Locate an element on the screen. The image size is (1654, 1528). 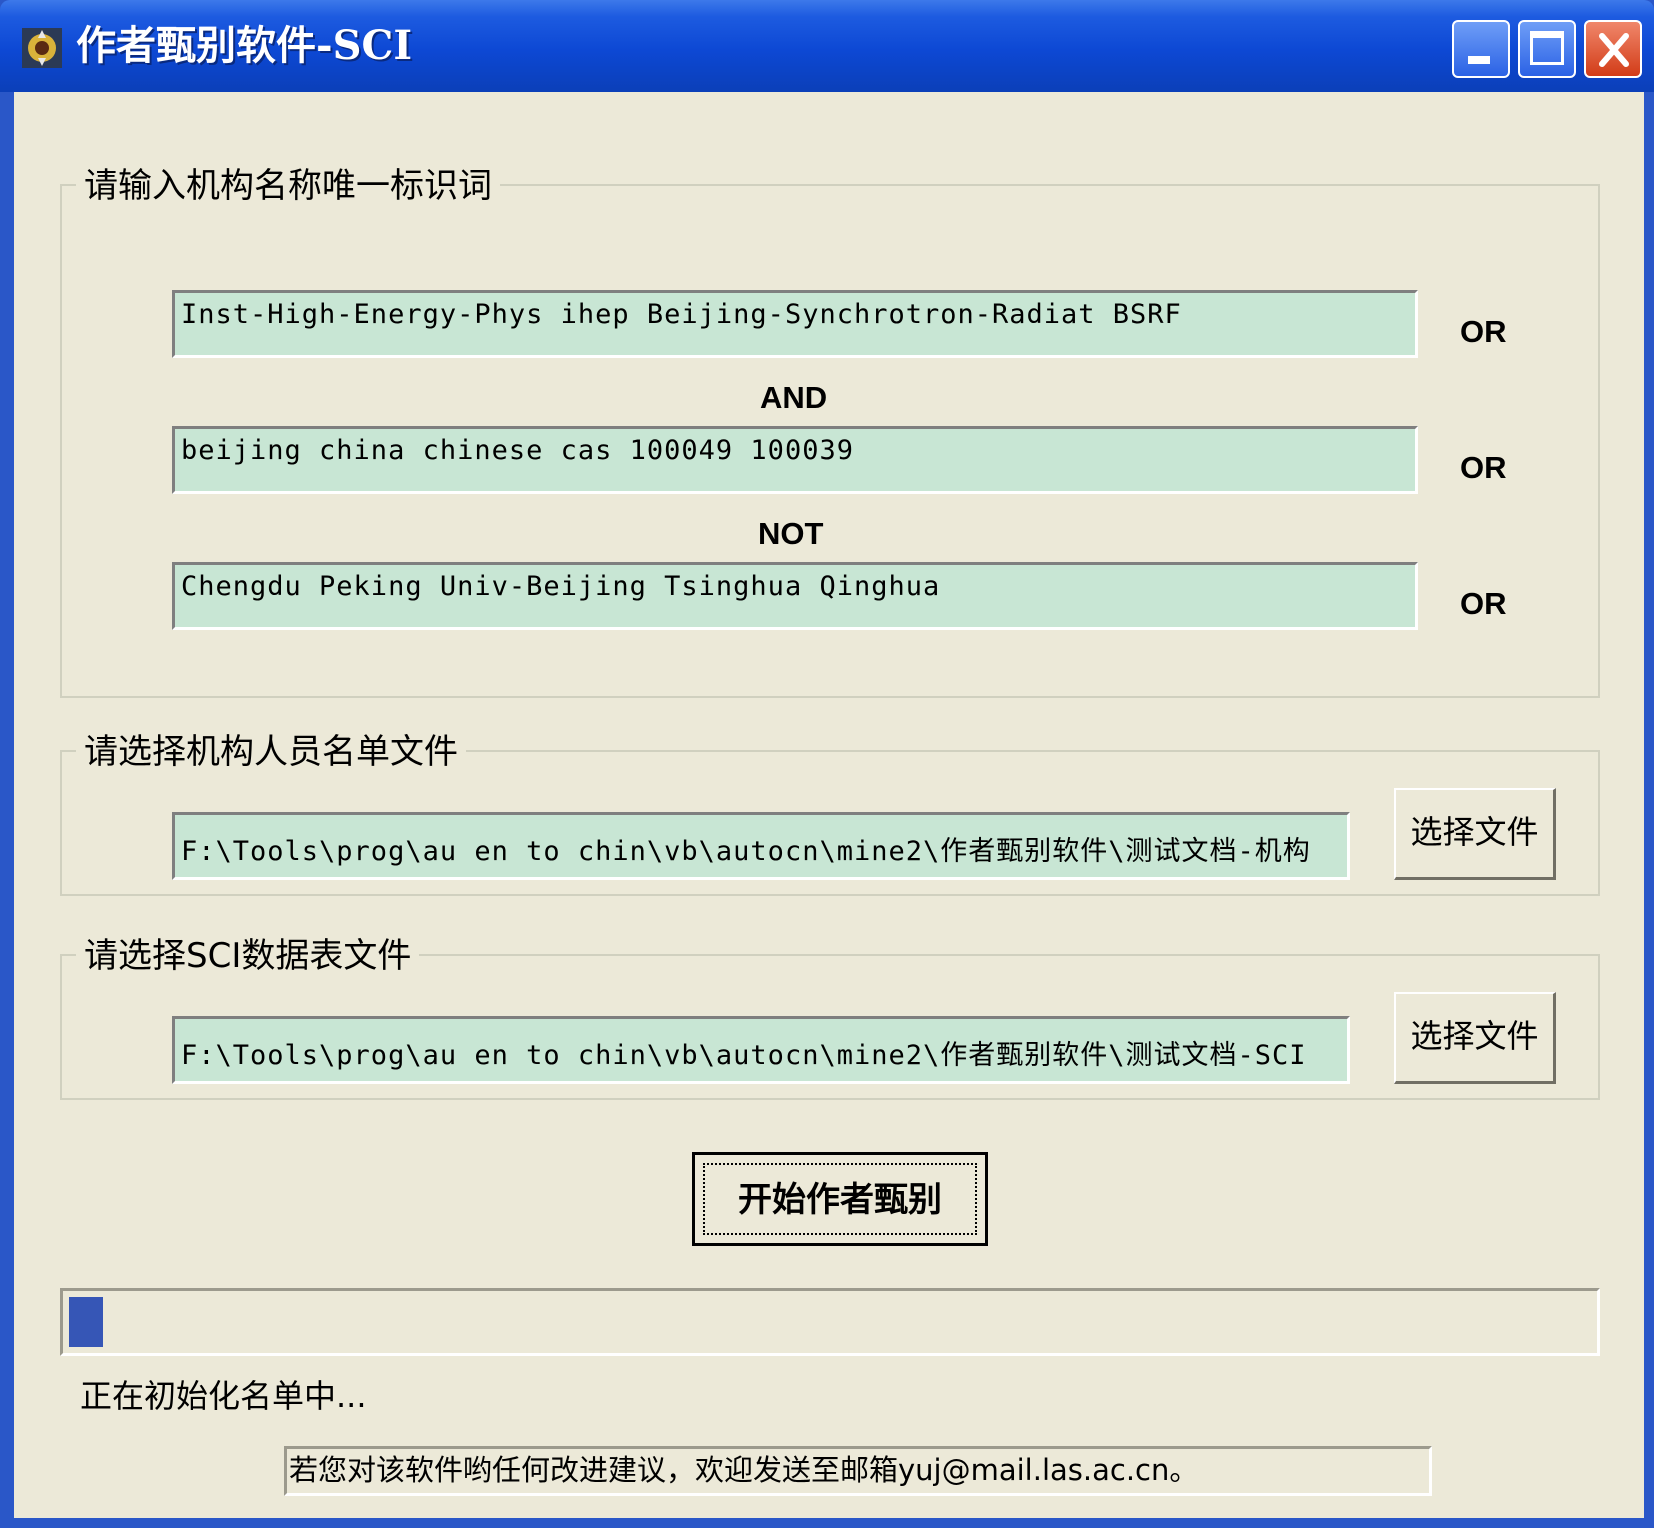
start-identification-button: 开始作者甄别 is located at coordinates (840, 1199).